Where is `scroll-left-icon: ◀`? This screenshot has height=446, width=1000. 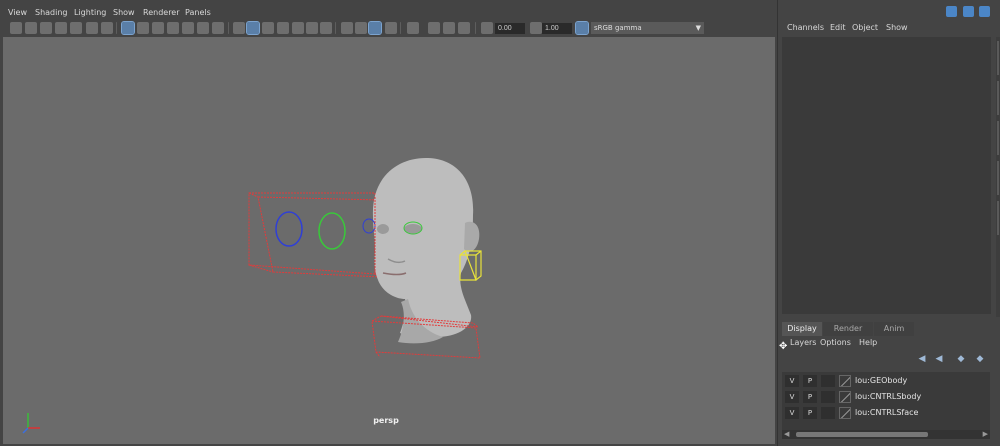 scroll-left-icon: ◀ is located at coordinates (786, 434).